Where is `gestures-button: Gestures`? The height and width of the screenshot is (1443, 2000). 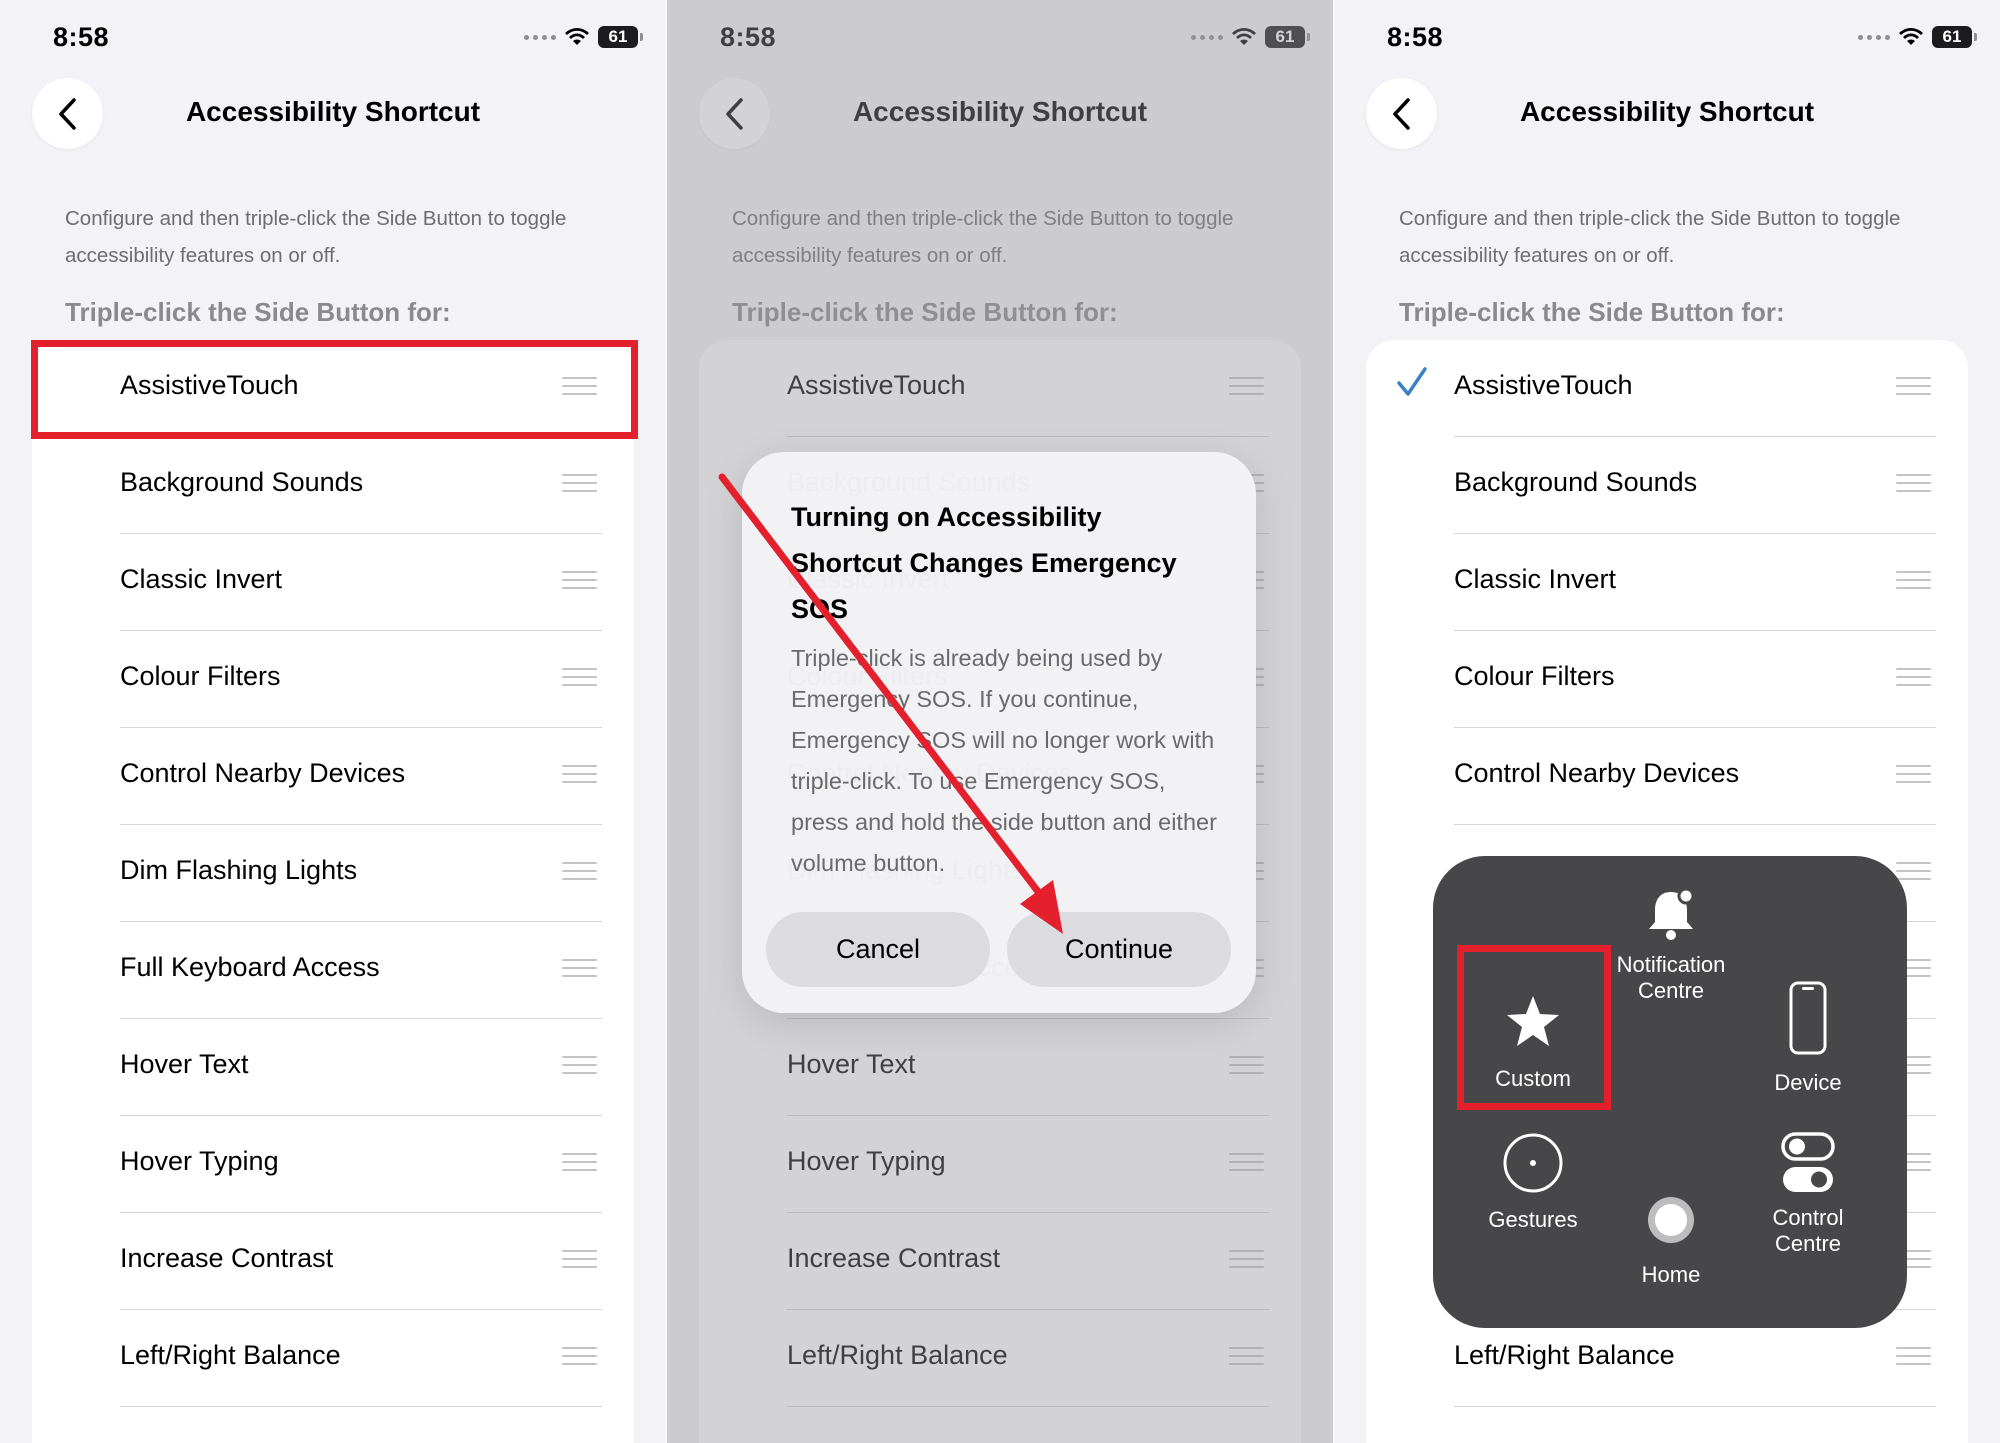
gestures-button: Gestures is located at coordinates (1533, 1182).